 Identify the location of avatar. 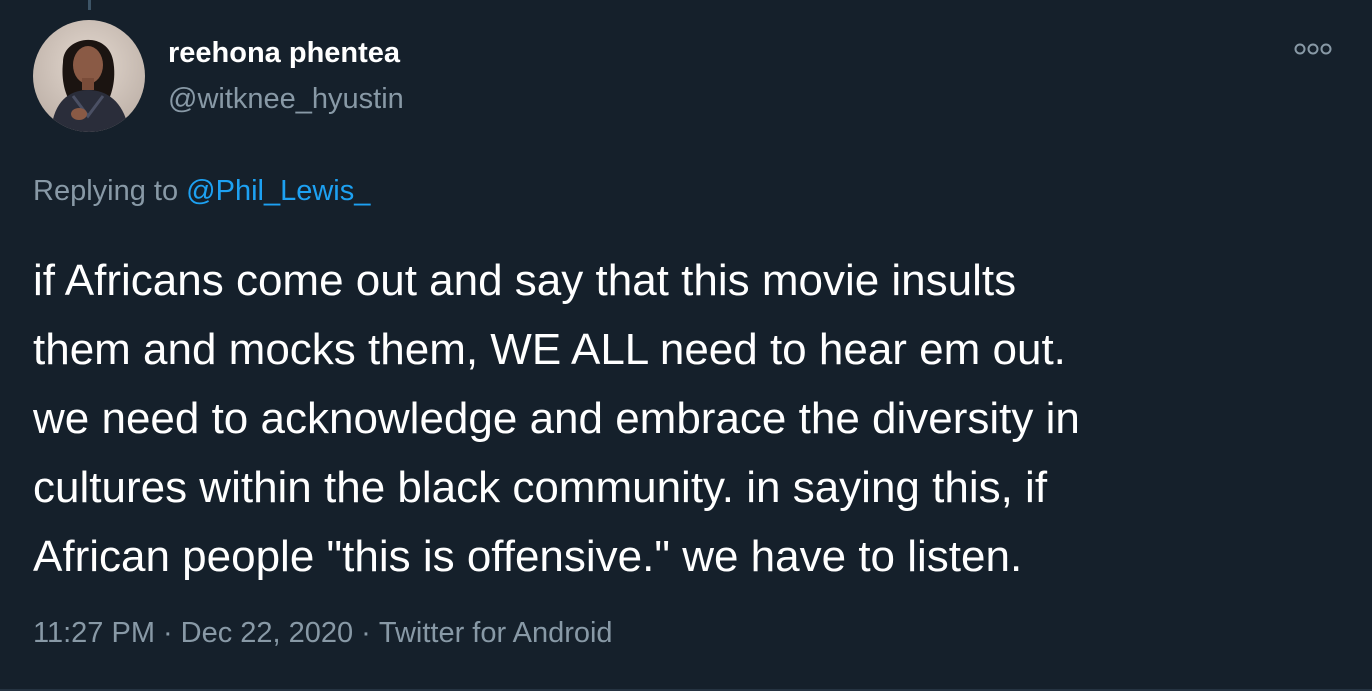
(89, 76).